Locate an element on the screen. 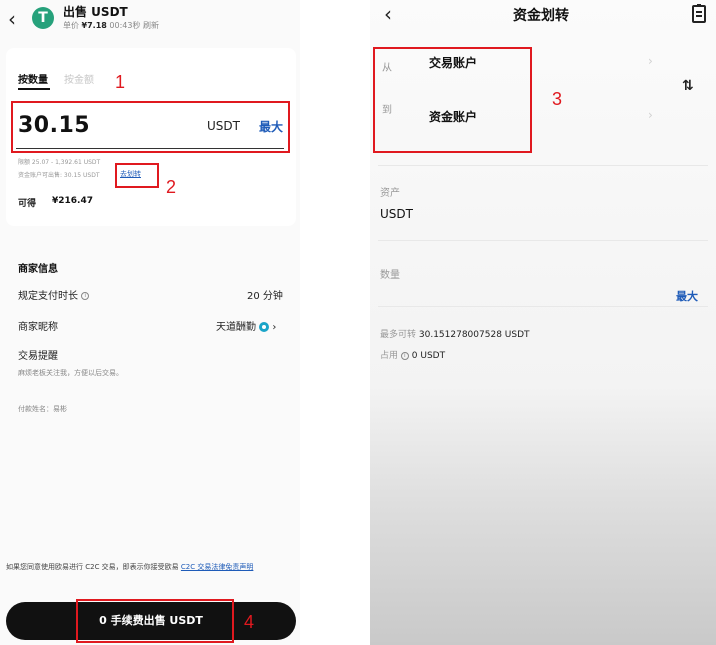 The height and width of the screenshot is (645, 716). reminder-label: 交易提醒 is located at coordinates (38, 356).